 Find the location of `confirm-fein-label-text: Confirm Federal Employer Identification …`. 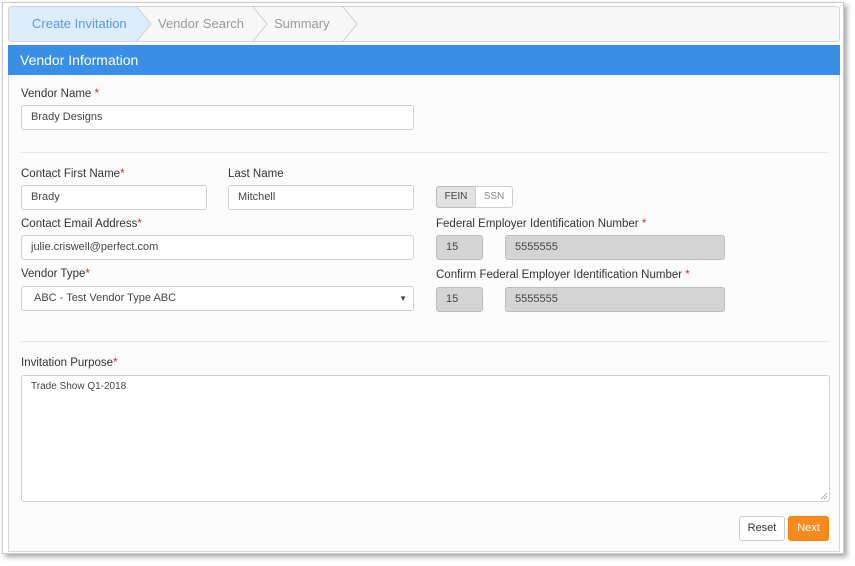

confirm-fein-label-text: Confirm Federal Employer Identification … is located at coordinates (559, 275).